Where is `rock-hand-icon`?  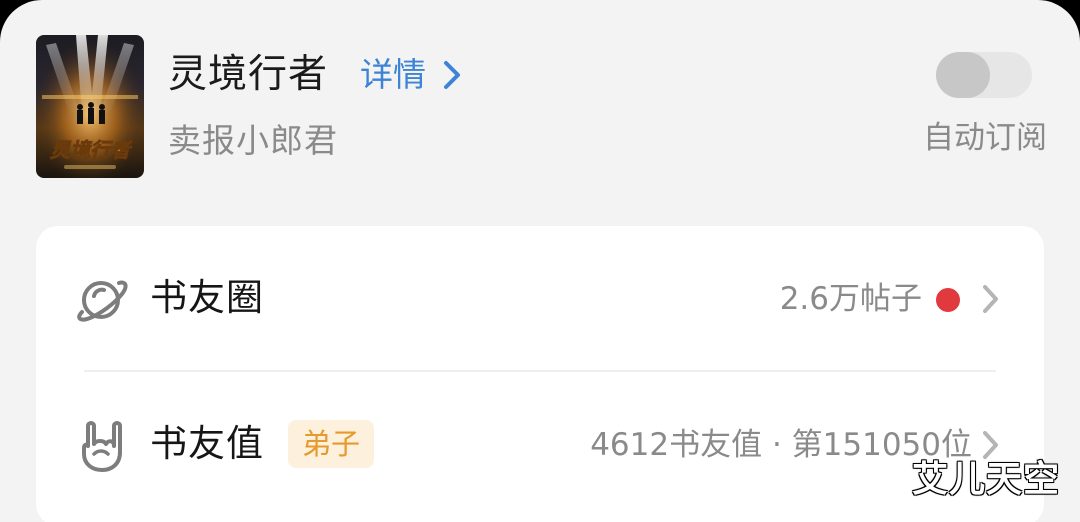
rock-hand-icon is located at coordinates (102, 446).